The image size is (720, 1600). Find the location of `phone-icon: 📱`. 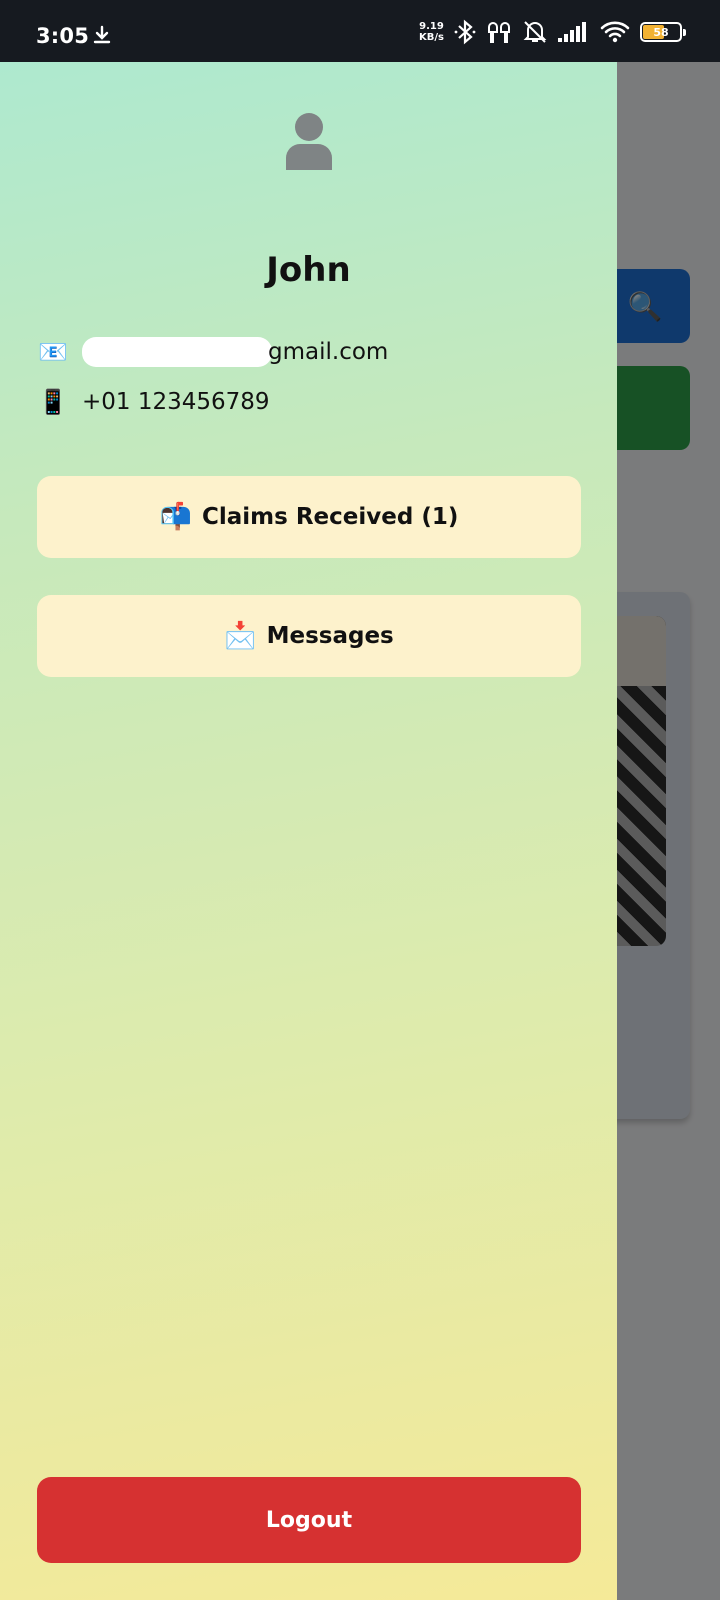

phone-icon: 📱 is located at coordinates (53, 402).